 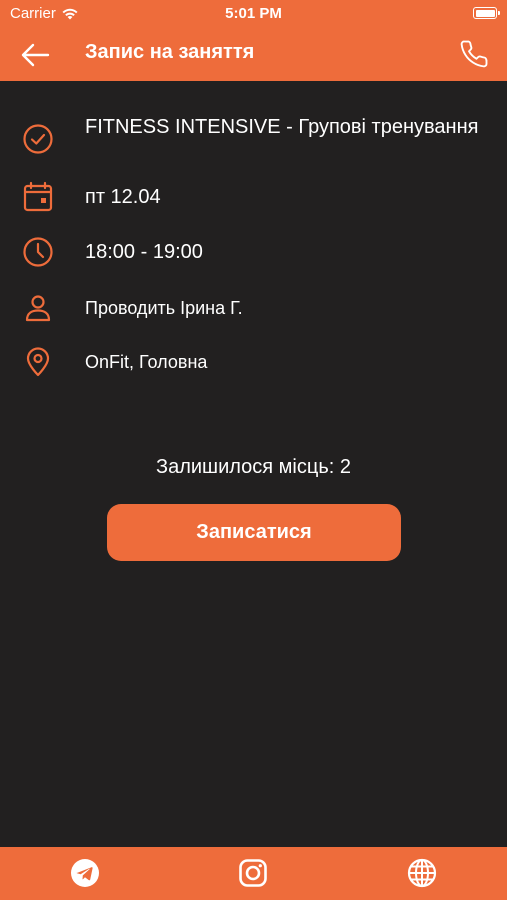 What do you see at coordinates (123, 197) in the screenshot?
I see `class-date: пт 12.04` at bounding box center [123, 197].